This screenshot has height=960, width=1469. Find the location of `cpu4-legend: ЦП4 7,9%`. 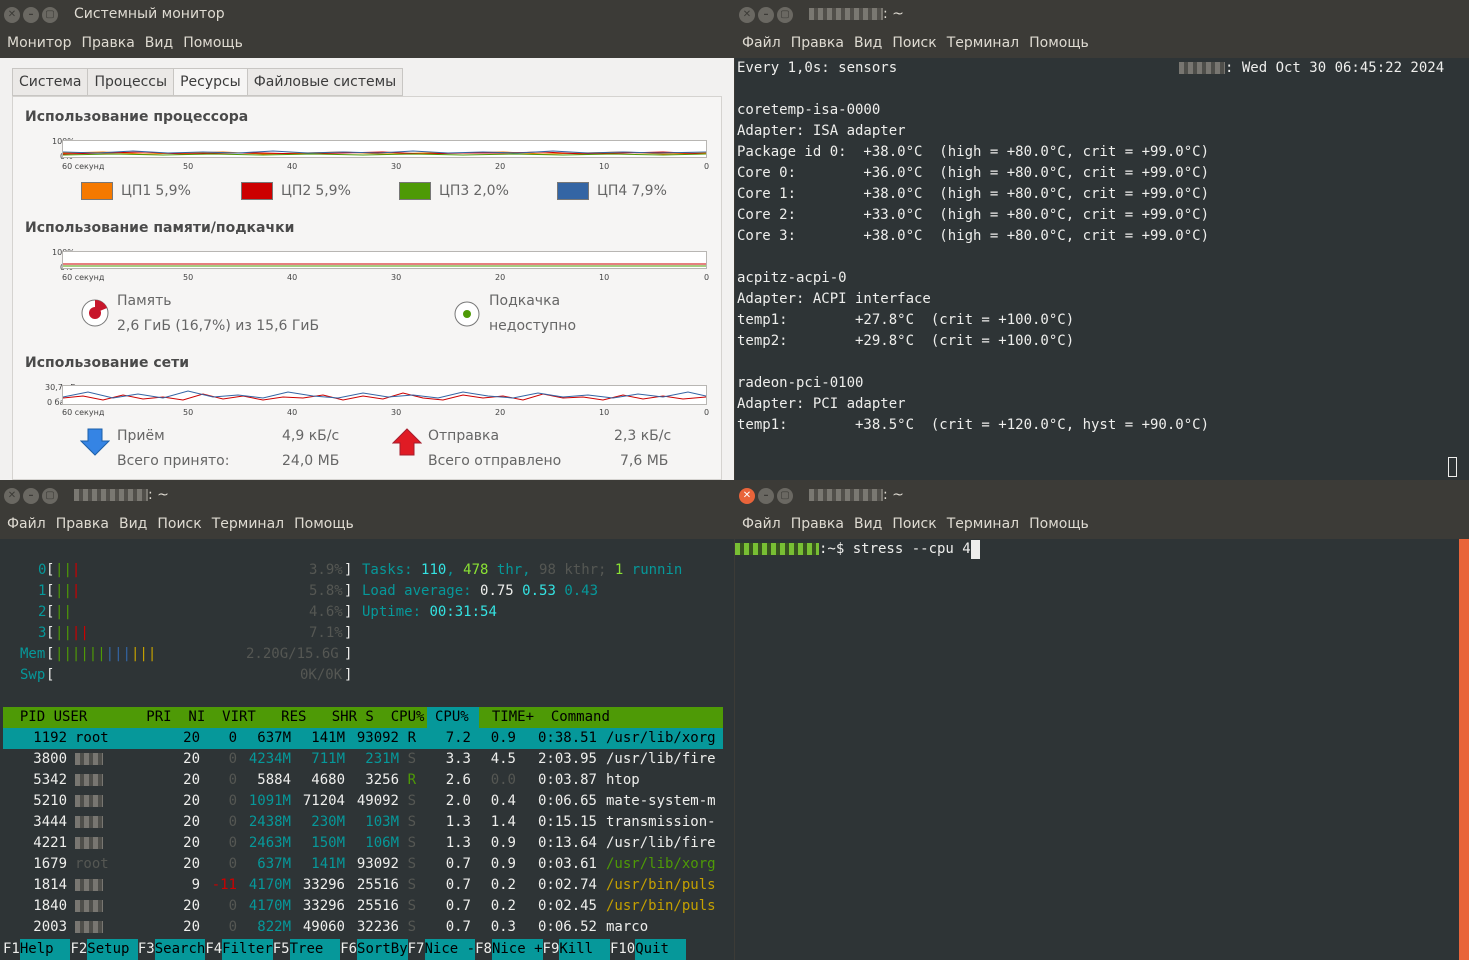

cpu4-legend: ЦП4 7,9% is located at coordinates (612, 191).